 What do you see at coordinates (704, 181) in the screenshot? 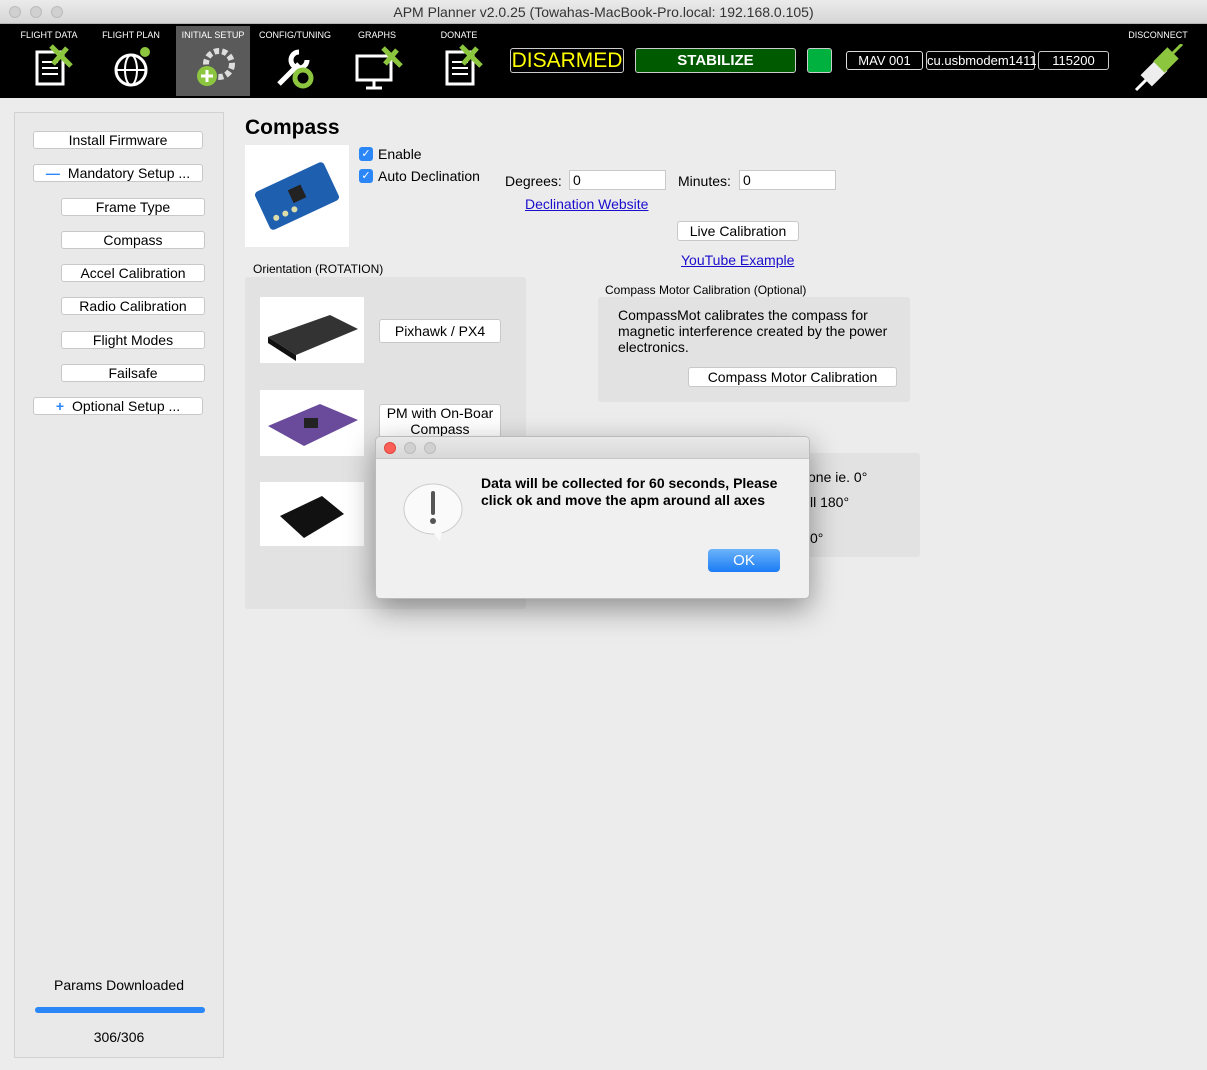
I see `minutes-label: Minutes:` at bounding box center [704, 181].